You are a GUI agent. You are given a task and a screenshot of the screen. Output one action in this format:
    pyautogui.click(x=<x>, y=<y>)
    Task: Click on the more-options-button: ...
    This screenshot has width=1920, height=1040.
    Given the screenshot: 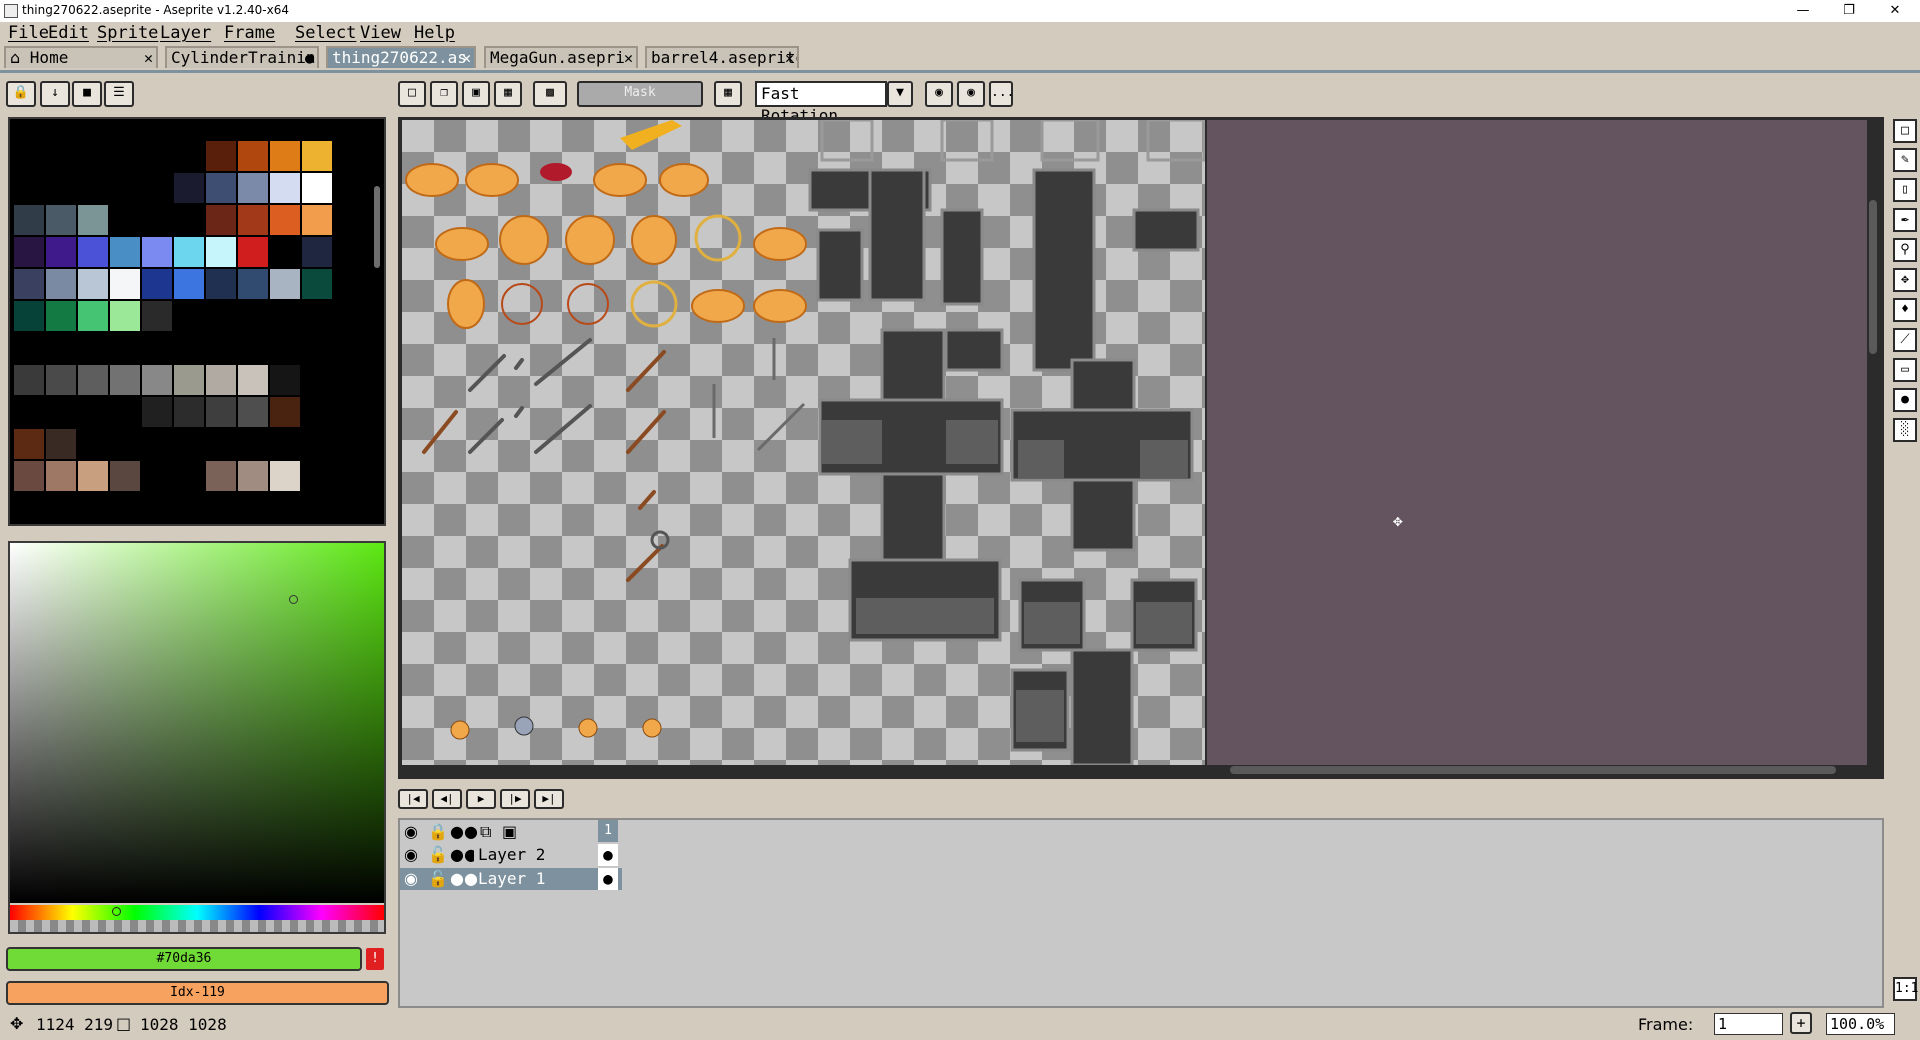 What is the action you would take?
    pyautogui.click(x=1001, y=94)
    